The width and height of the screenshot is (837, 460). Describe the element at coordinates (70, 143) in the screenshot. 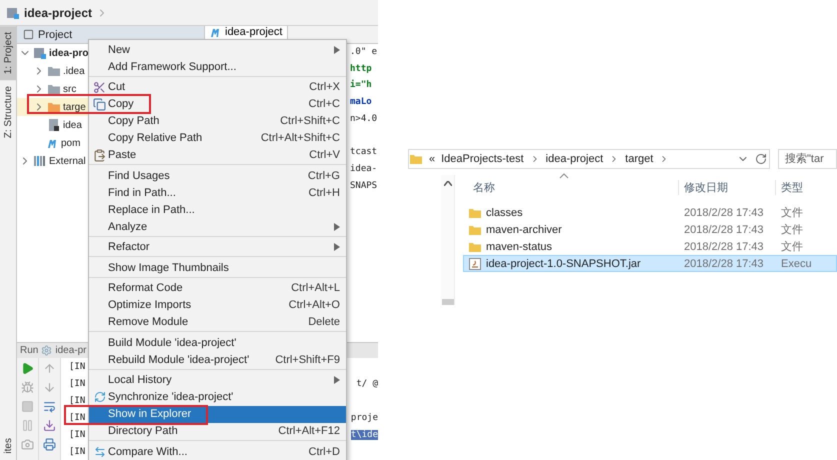

I see `tree-label: pom` at that location.